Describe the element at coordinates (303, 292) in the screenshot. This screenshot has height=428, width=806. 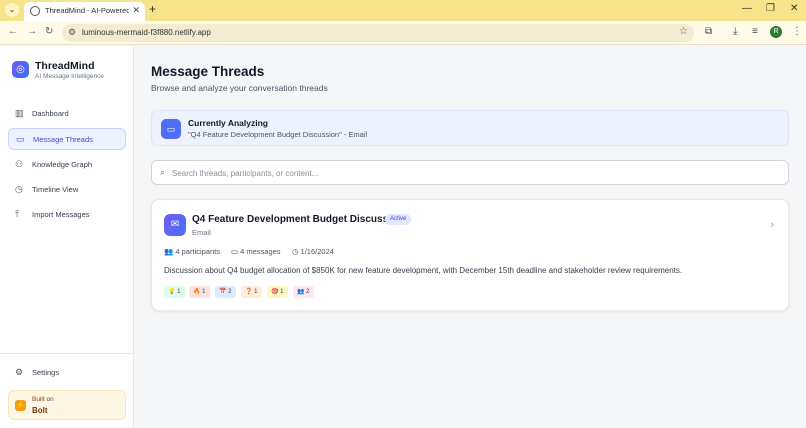
I see `insight-chip-people: 👥 2` at that location.